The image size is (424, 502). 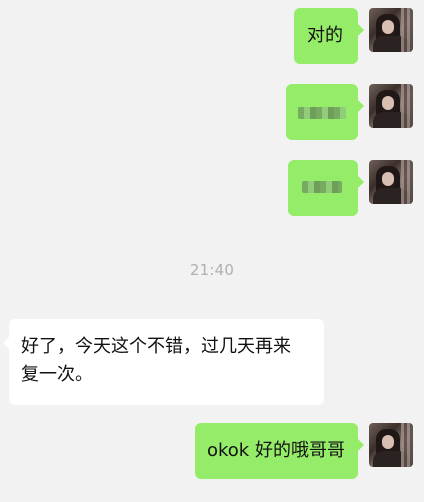 What do you see at coordinates (156, 360) in the screenshot?
I see `message-text: 好了，今天这个不错，过几天再来 复一次。` at bounding box center [156, 360].